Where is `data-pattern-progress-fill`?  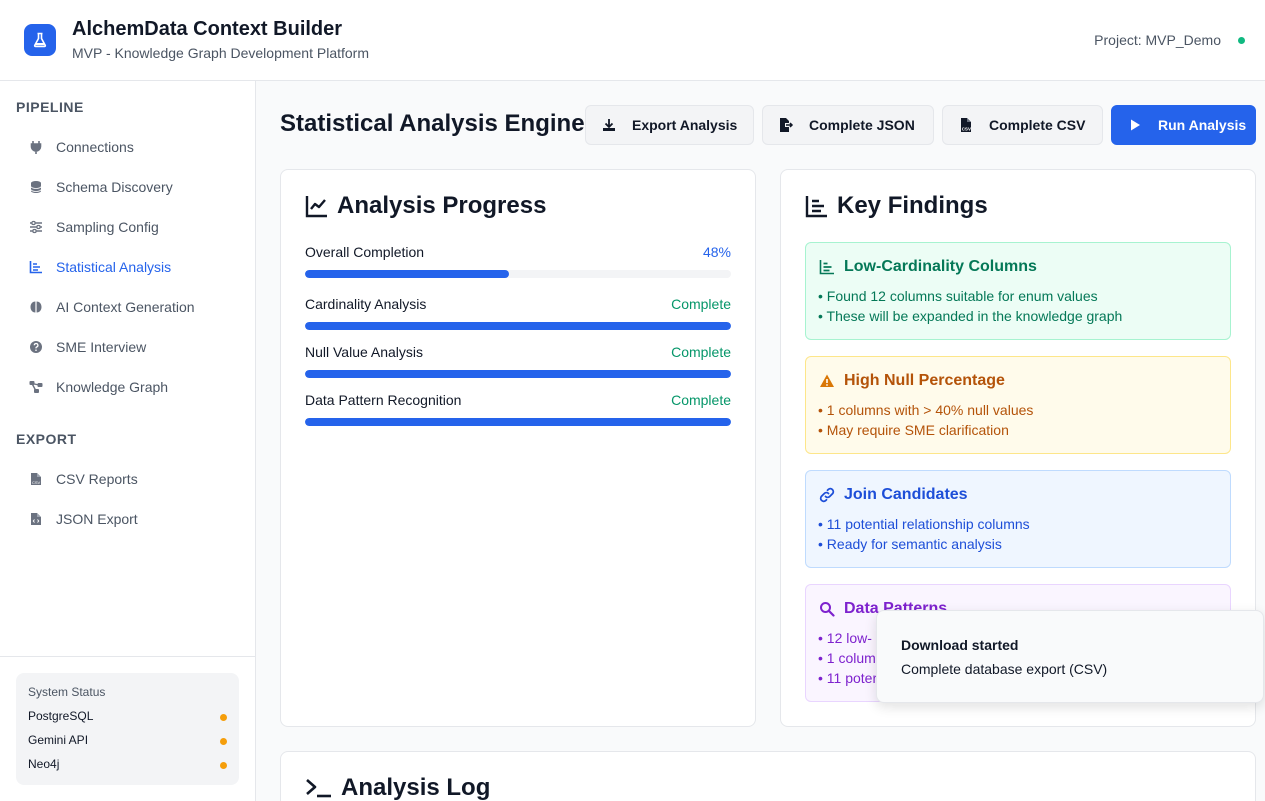 data-pattern-progress-fill is located at coordinates (518, 422).